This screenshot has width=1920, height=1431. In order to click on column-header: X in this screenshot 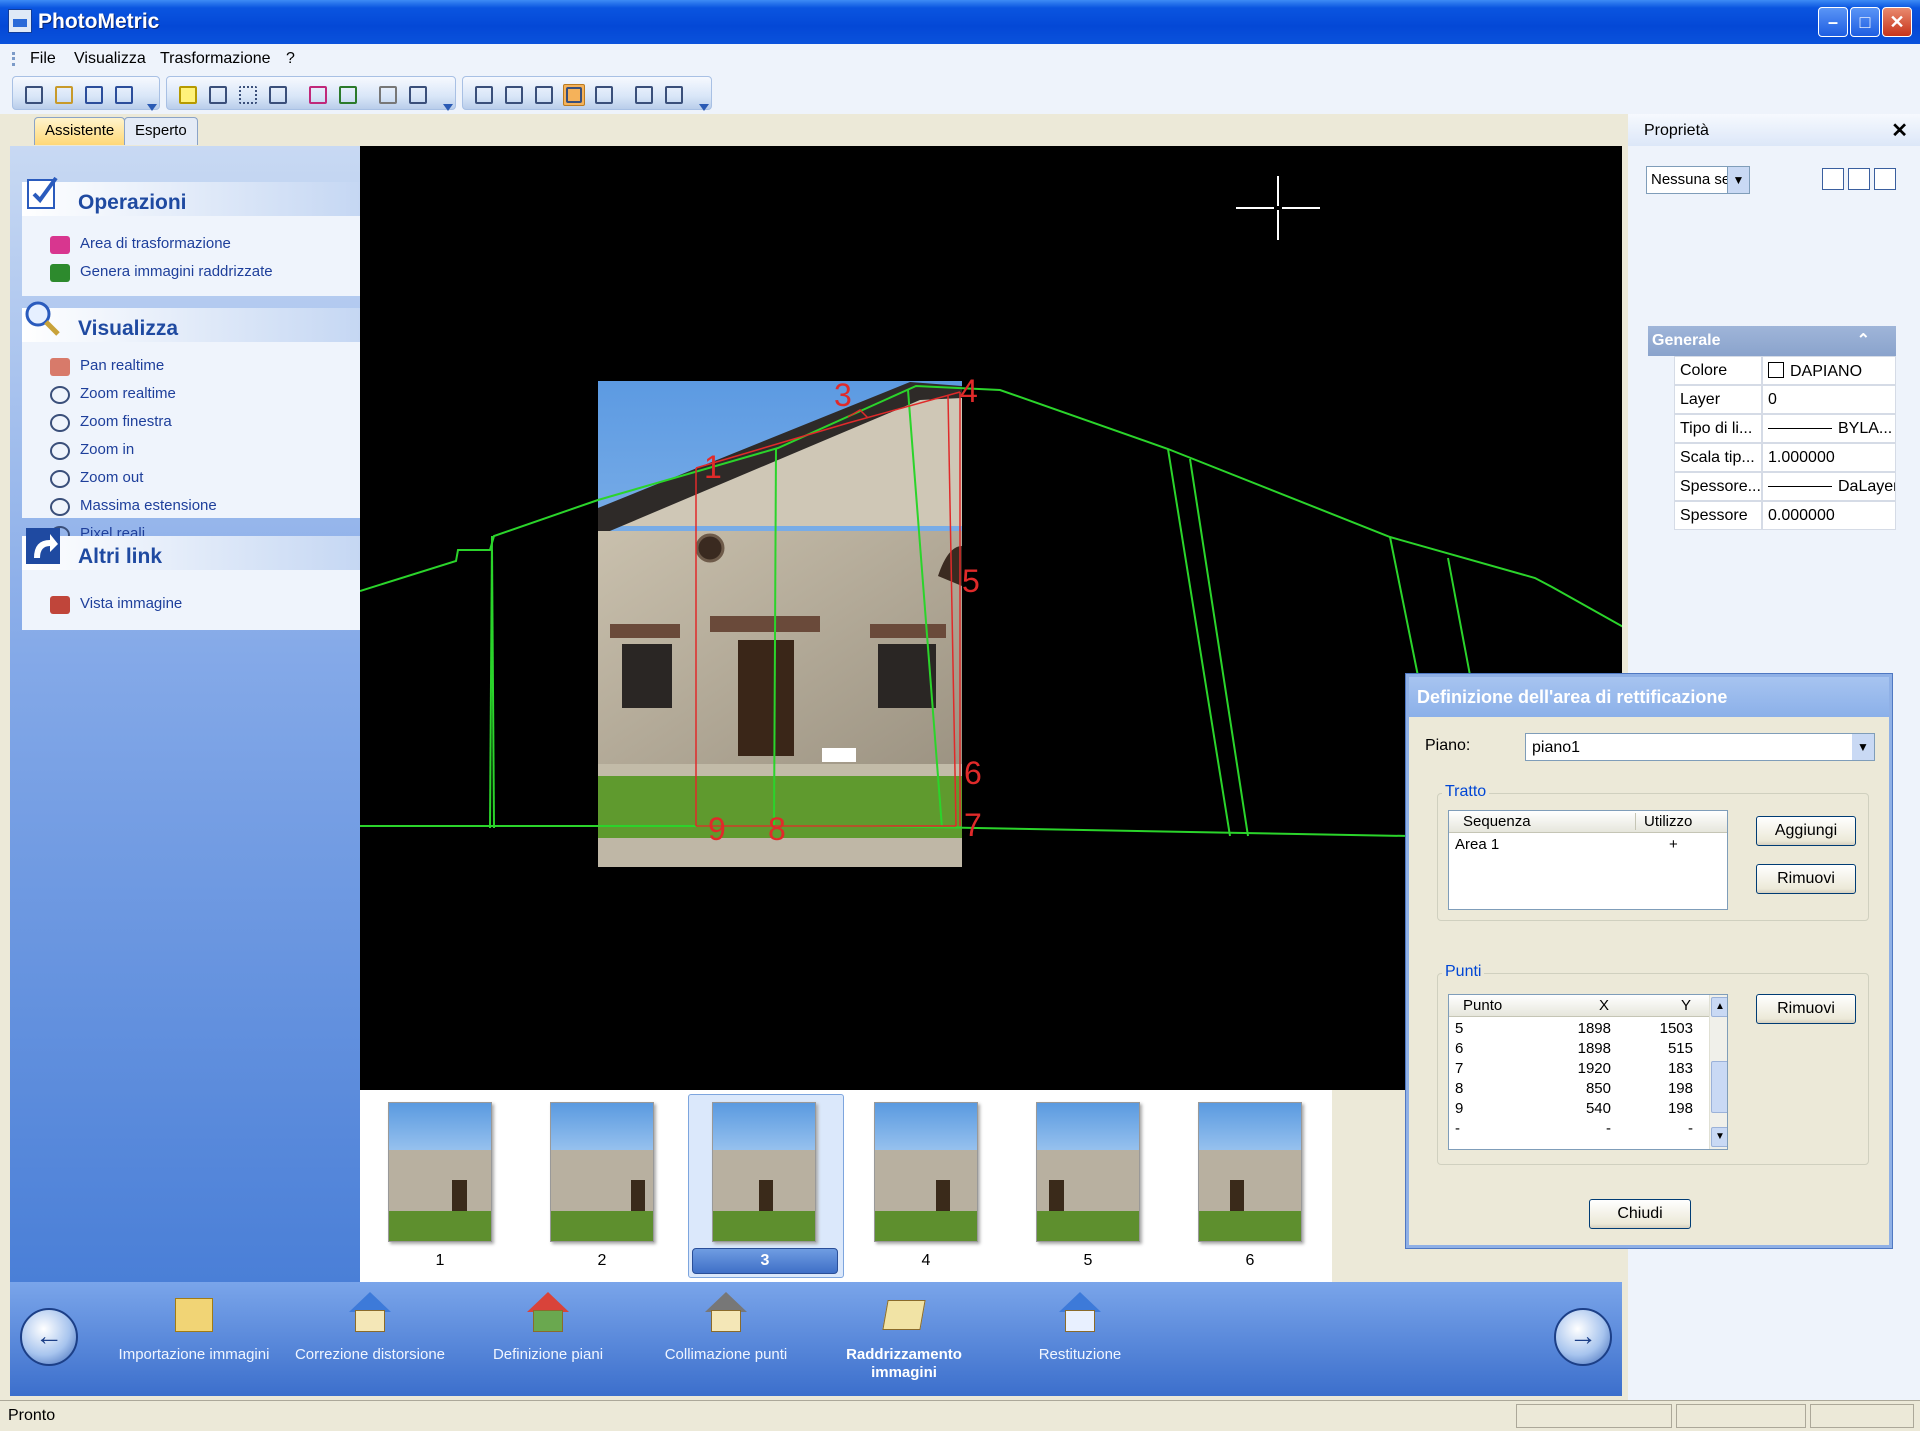, I will do `click(1604, 1005)`.